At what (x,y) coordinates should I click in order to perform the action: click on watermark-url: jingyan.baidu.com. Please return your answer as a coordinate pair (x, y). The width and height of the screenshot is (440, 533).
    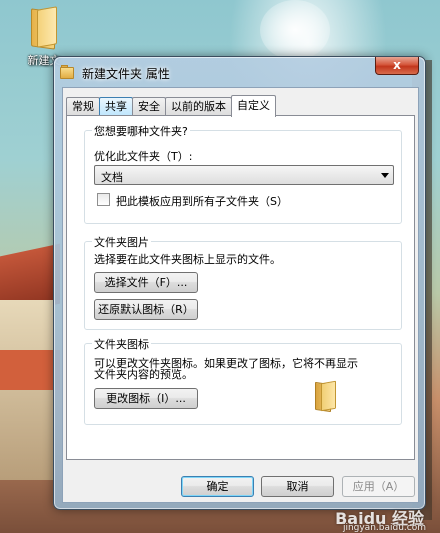
    Looking at the image, I should click on (384, 528).